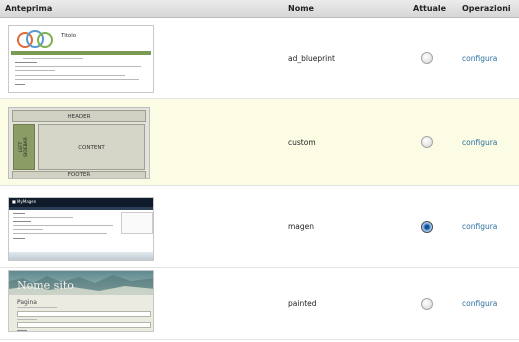  What do you see at coordinates (35, 39) in the screenshot?
I see `logo-icon` at bounding box center [35, 39].